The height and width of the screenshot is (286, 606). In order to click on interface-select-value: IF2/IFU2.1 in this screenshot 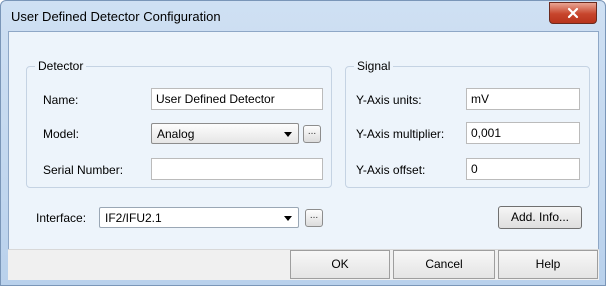, I will do `click(133, 218)`.